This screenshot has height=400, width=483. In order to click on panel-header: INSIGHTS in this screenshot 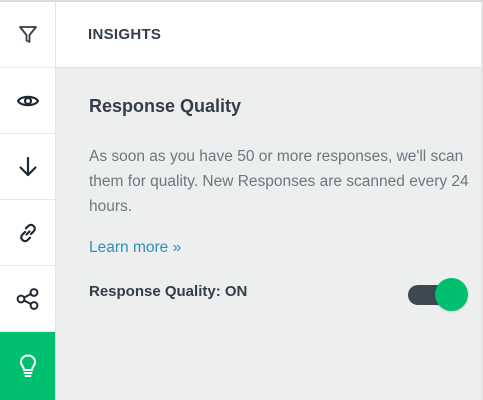, I will do `click(269, 35)`.